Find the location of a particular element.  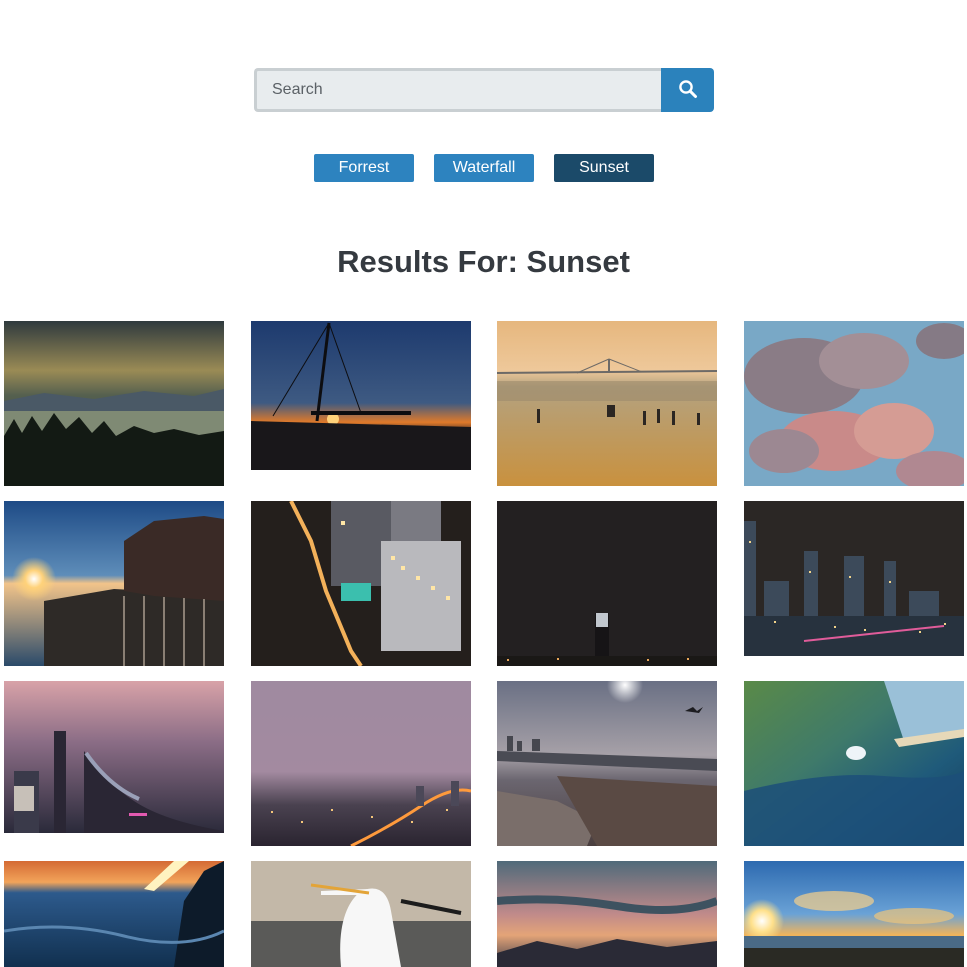

search-icon is located at coordinates (688, 90).